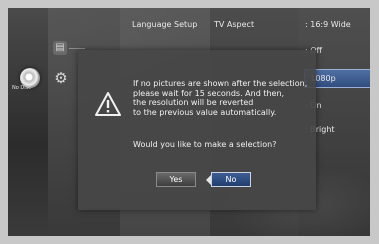 This screenshot has height=244, width=379. I want to click on dialog-message-line: the resolution will be reverted, so click(193, 102).